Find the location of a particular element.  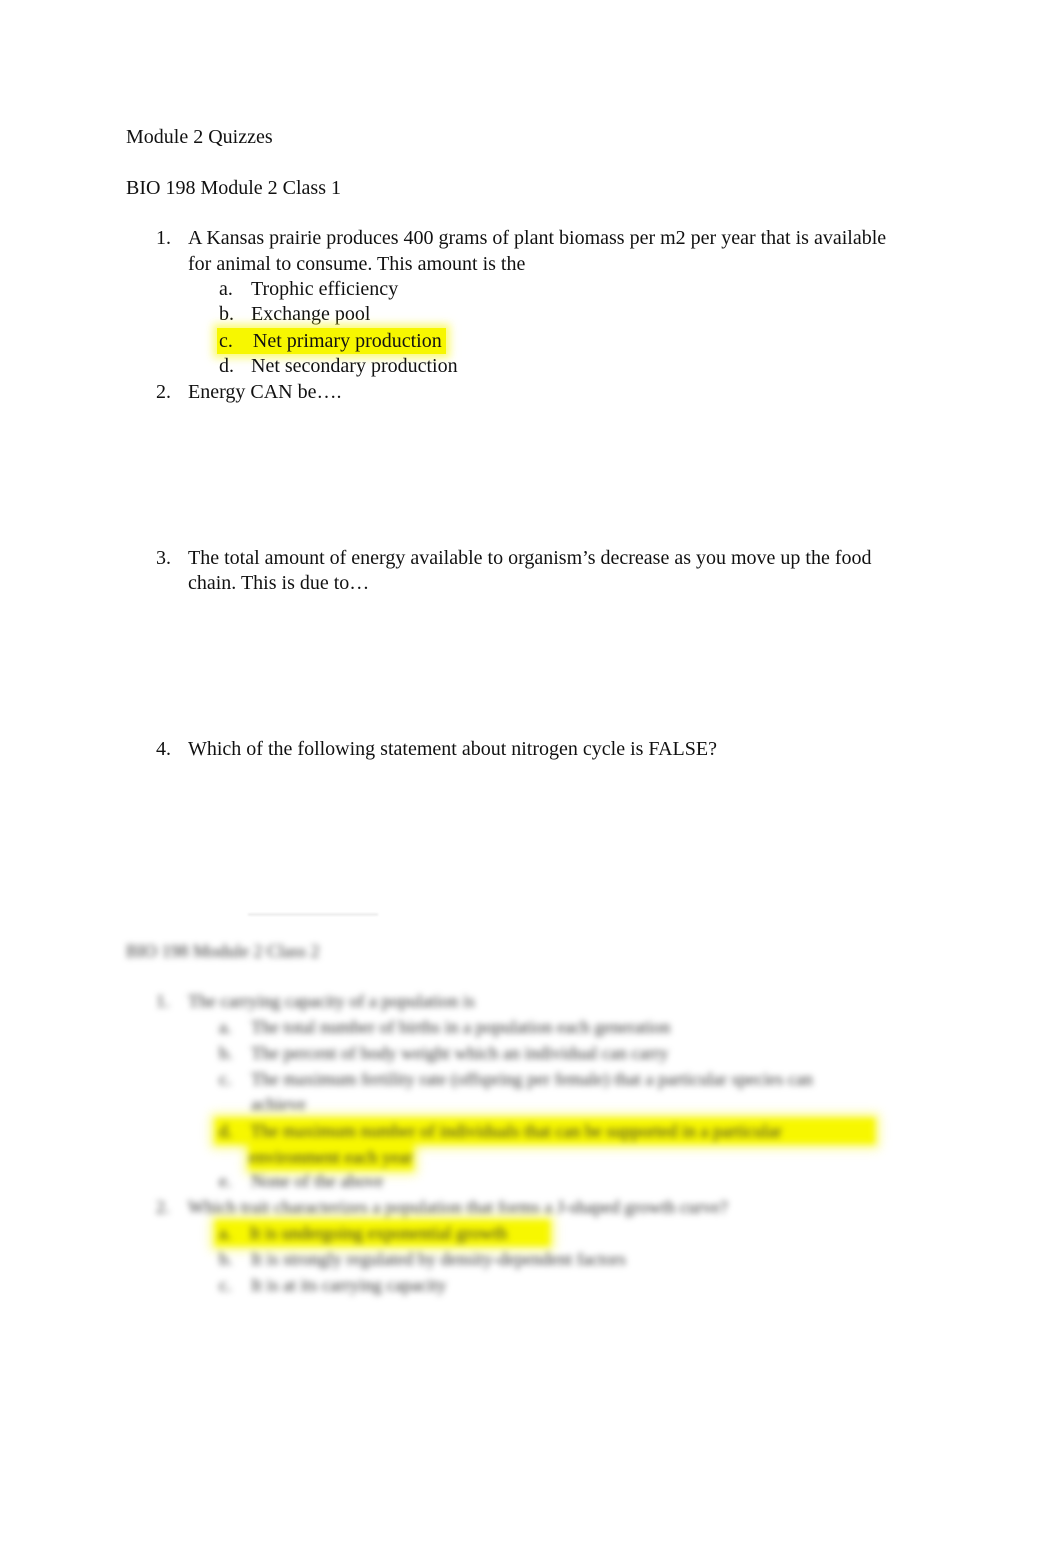

question-text-line: Energy CAN be…. is located at coordinates (265, 392).